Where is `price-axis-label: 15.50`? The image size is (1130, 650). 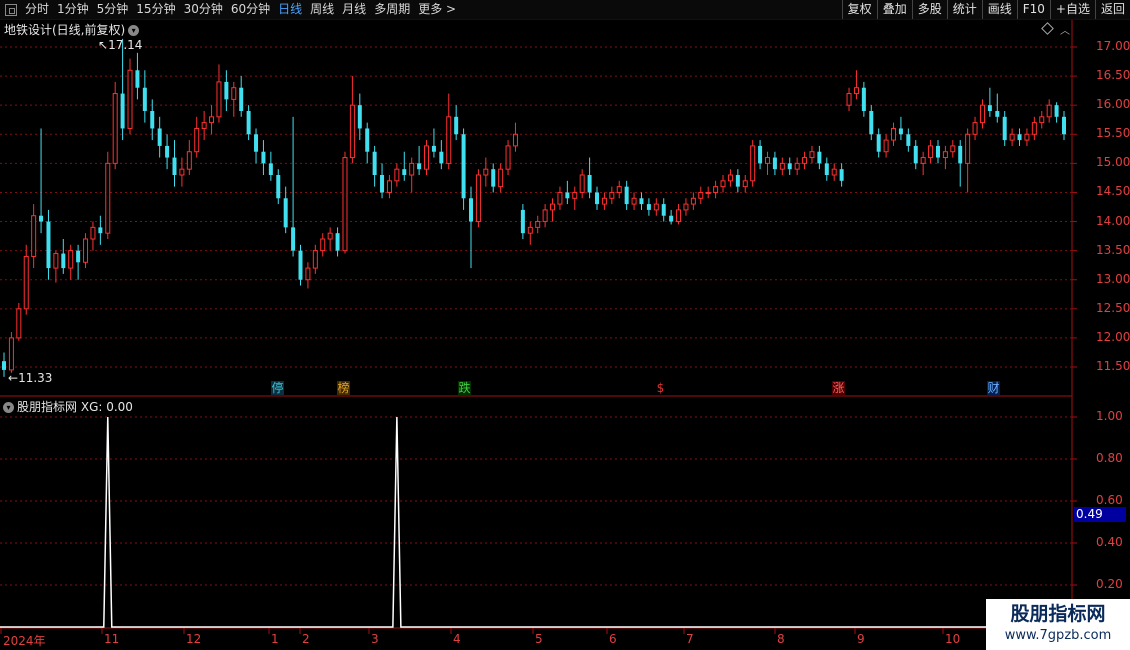 price-axis-label: 15.50 is located at coordinates (1113, 133).